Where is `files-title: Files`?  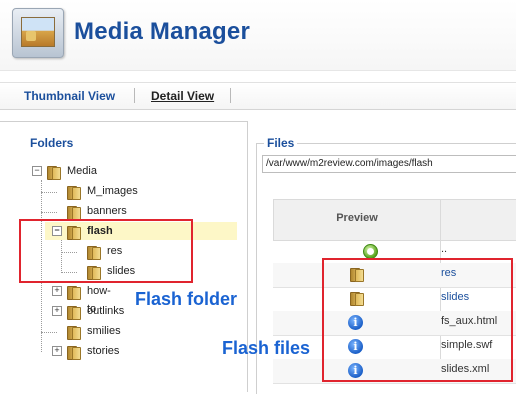 files-title: Files is located at coordinates (281, 143).